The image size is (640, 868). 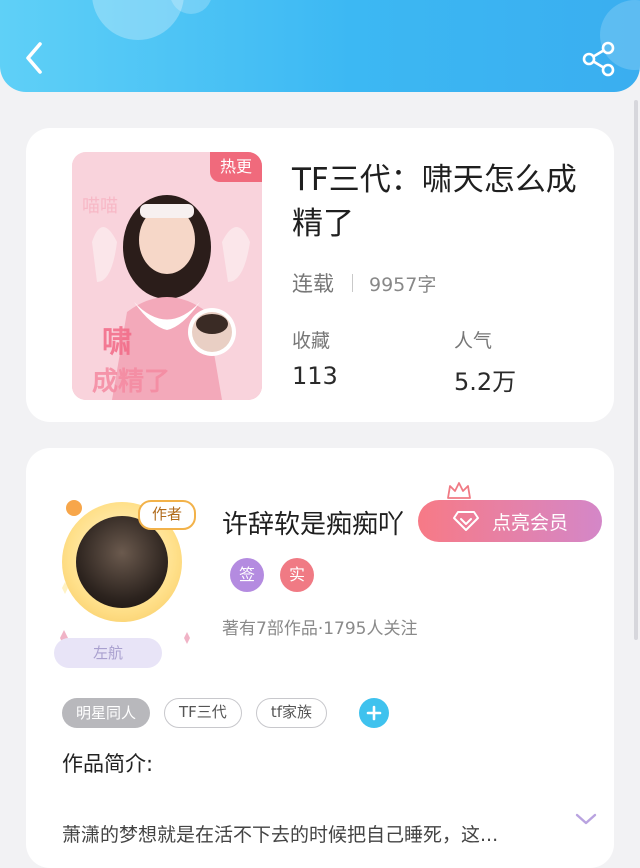 I want to click on verified-badge: 实, so click(x=297, y=575).